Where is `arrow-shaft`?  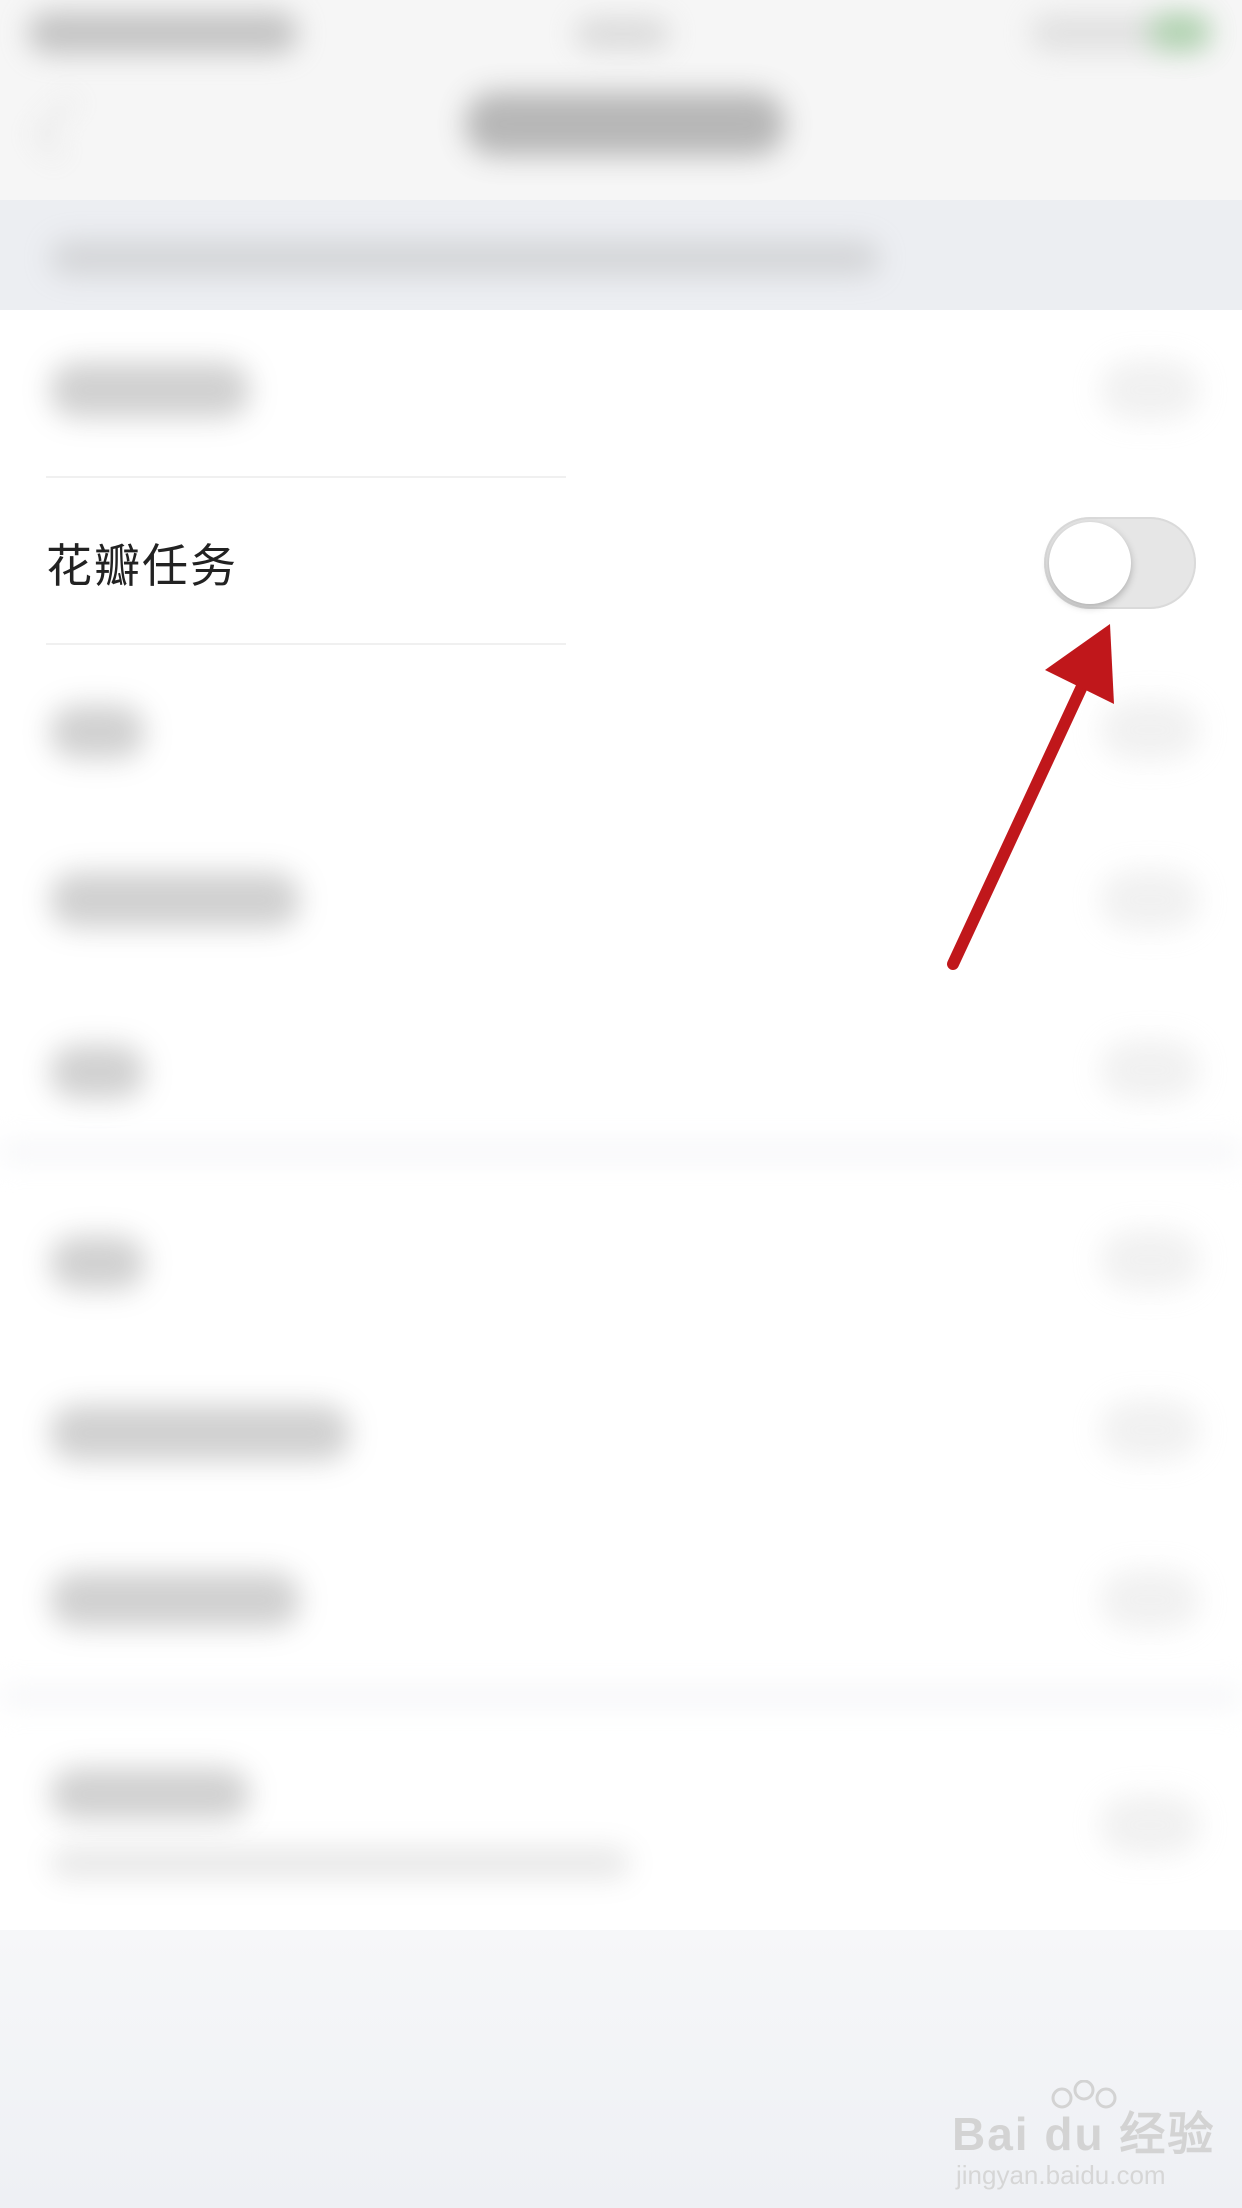
arrow-shaft is located at coordinates (1025, 808).